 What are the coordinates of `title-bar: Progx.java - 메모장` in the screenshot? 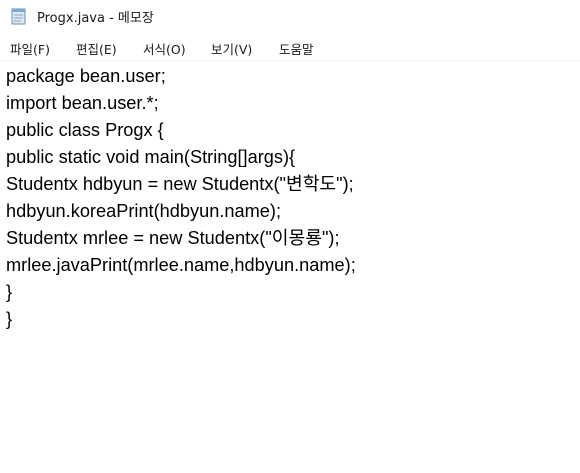 It's located at (290, 16).